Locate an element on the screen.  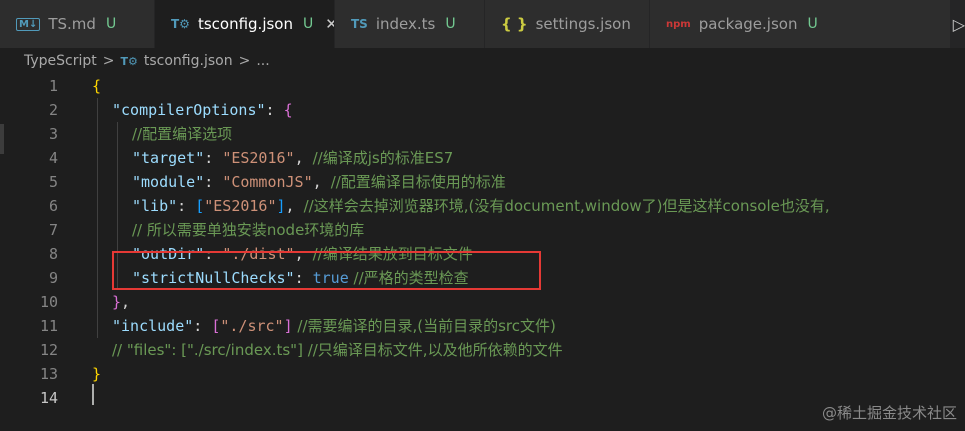
tab-settings-json: { } settings.json is located at coordinates (567, 24).